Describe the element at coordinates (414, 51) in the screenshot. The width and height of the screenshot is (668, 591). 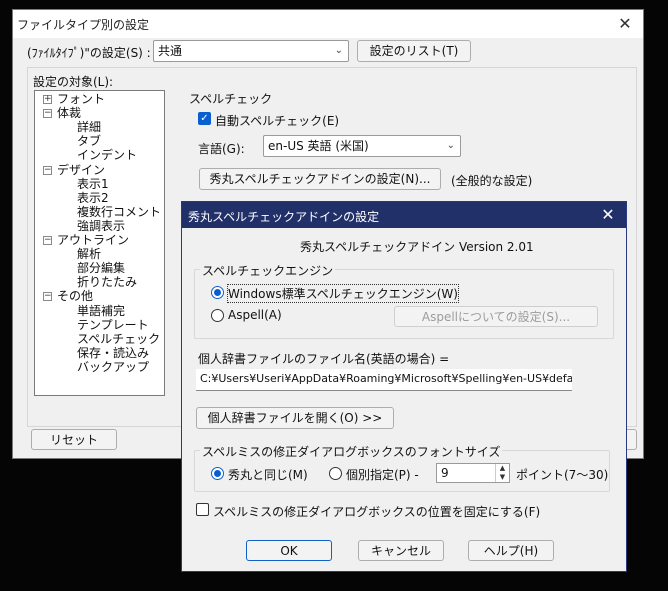
I see `settings-list-button: 設定のリスト(T)` at that location.